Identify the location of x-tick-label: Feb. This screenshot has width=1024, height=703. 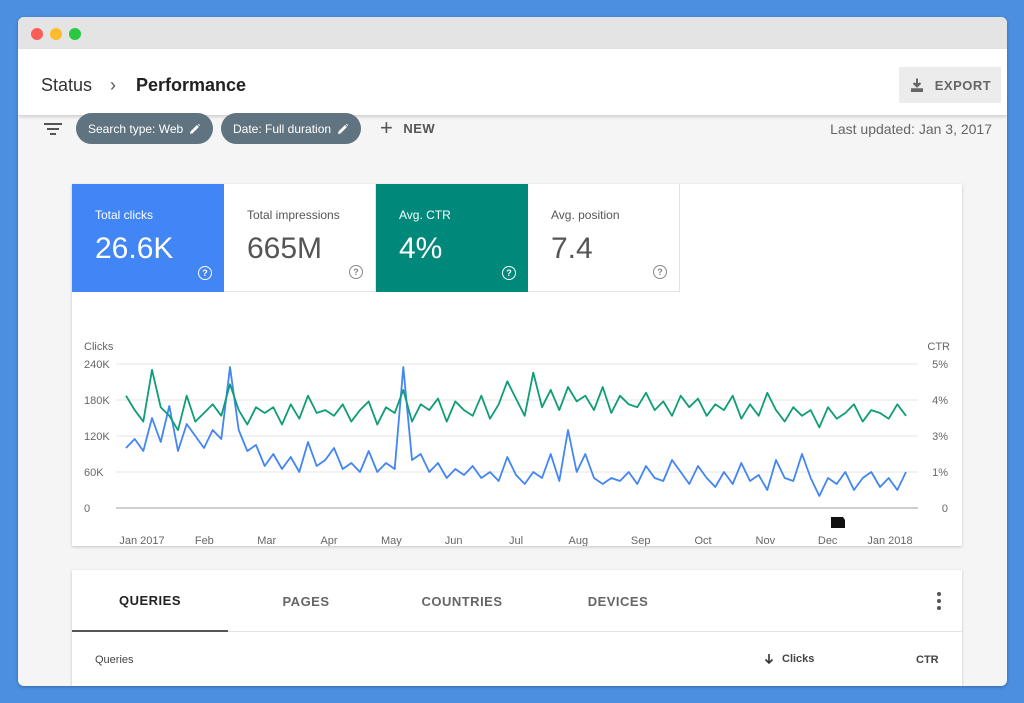
(204, 540).